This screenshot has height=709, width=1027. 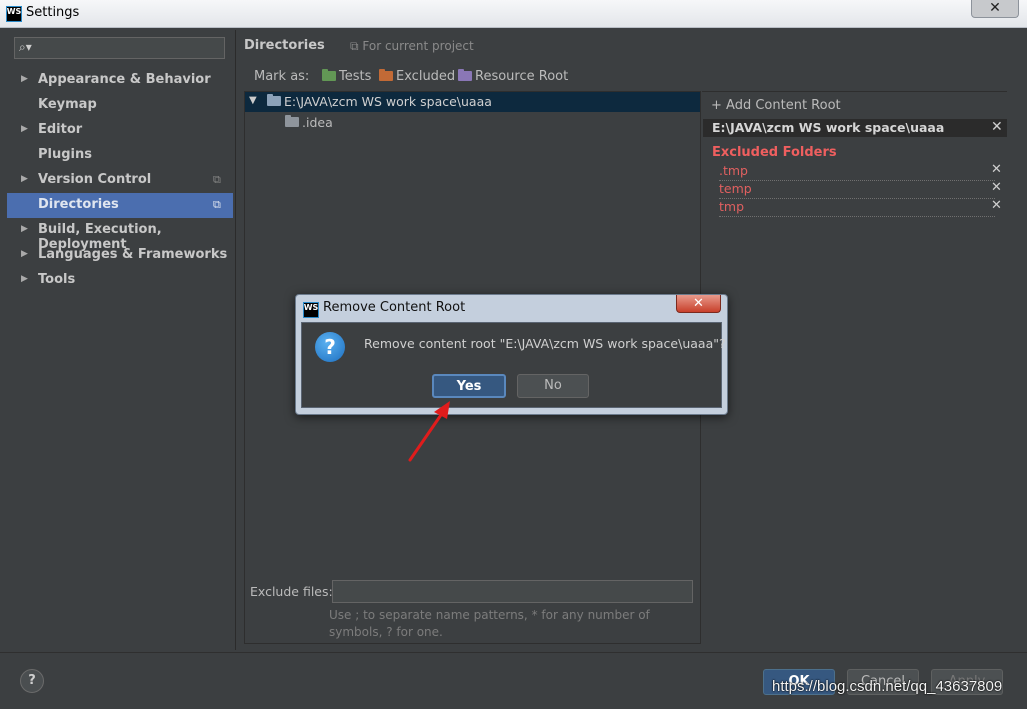 What do you see at coordinates (553, 386) in the screenshot?
I see `no-button: No` at bounding box center [553, 386].